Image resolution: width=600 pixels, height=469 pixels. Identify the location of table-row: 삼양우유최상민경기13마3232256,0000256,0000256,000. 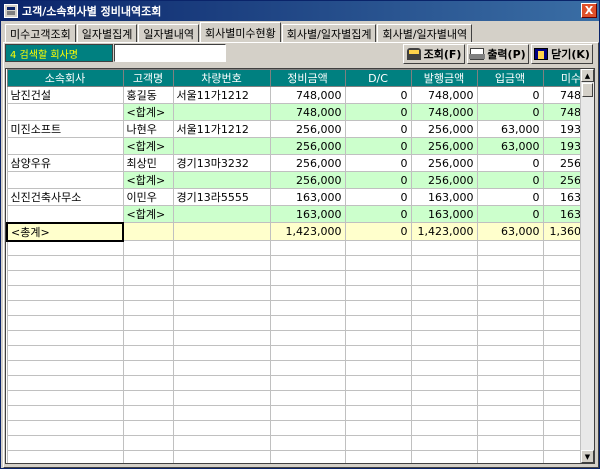
(300, 163).